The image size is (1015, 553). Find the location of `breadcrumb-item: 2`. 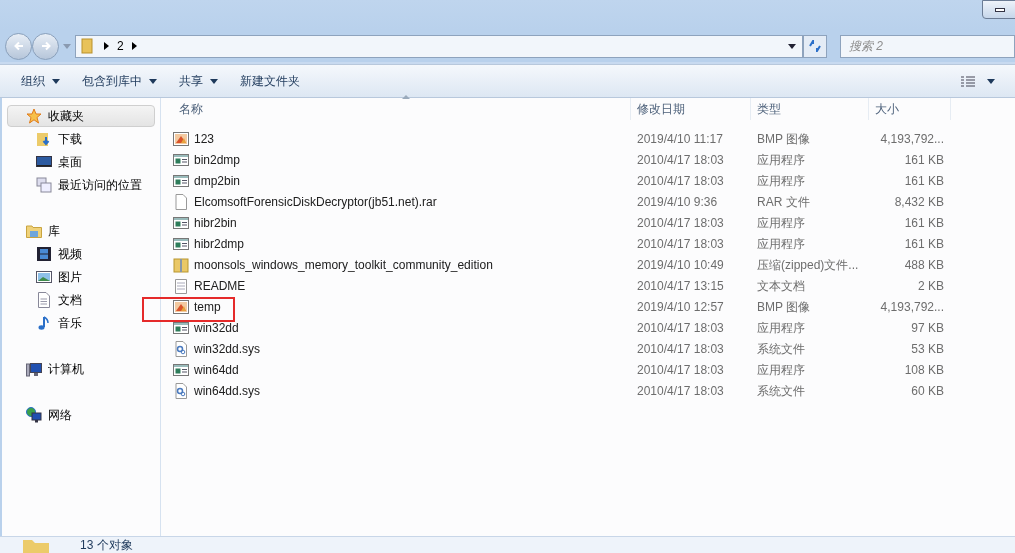

breadcrumb-item: 2 is located at coordinates (120, 46).